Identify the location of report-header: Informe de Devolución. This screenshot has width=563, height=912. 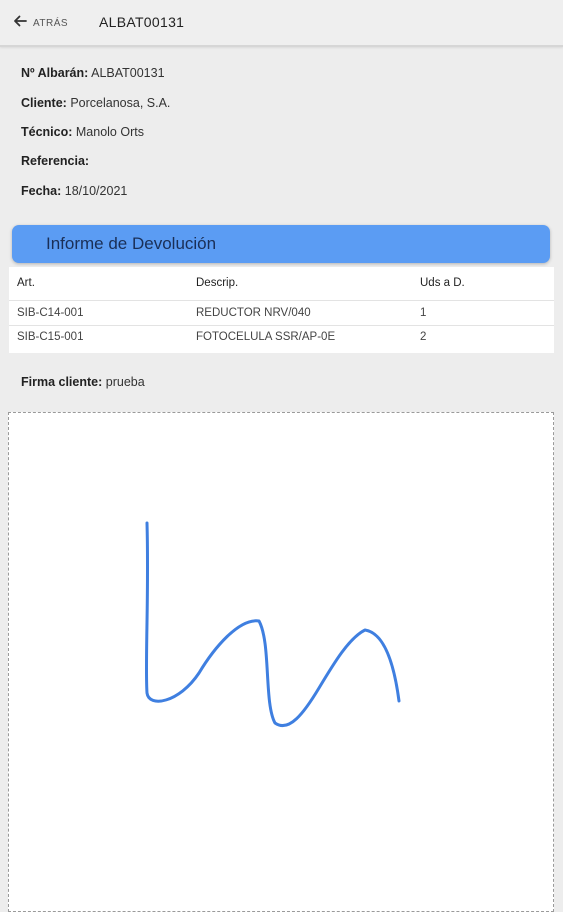
(281, 244).